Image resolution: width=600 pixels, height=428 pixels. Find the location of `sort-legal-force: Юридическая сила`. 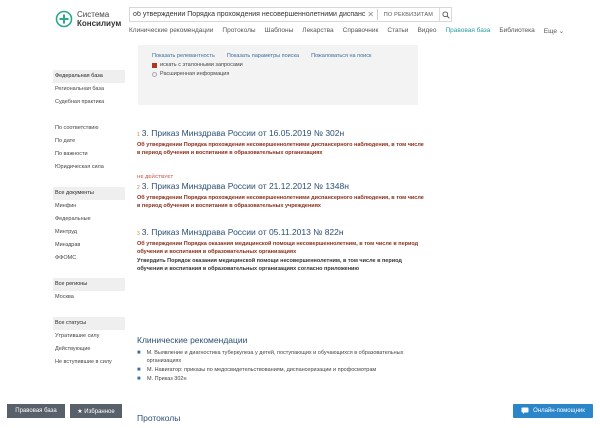

sort-legal-force: Юридическая сила is located at coordinates (90, 167).